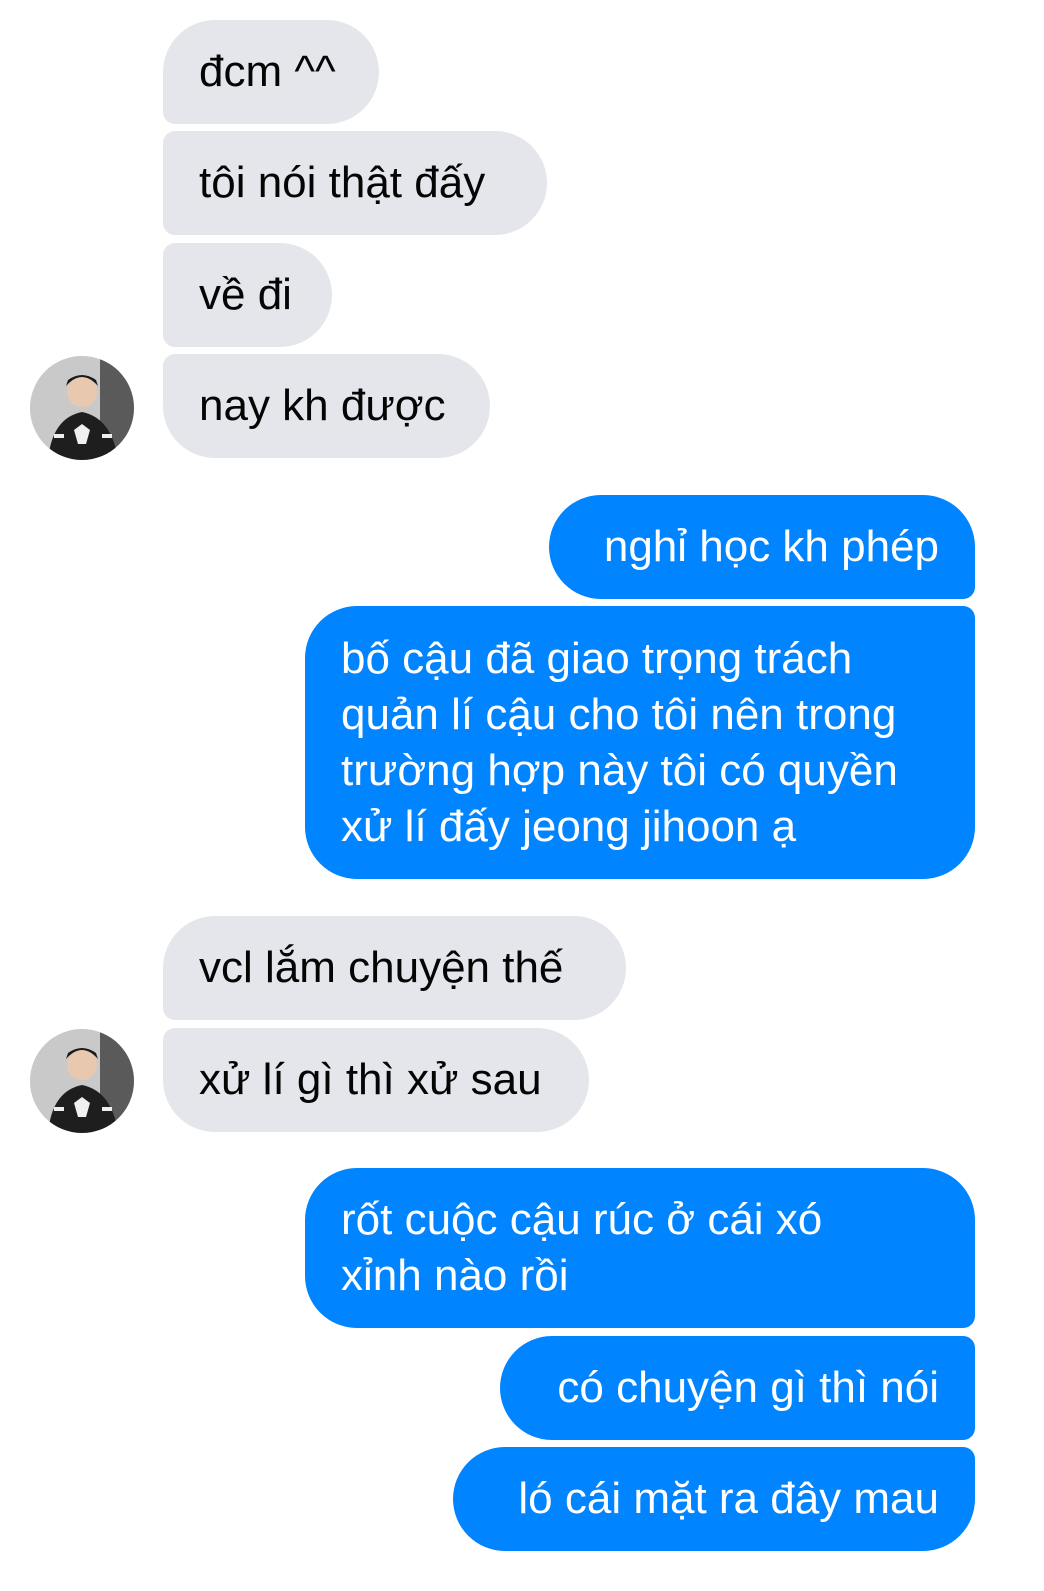  Describe the element at coordinates (247, 295) in the screenshot. I see `incoming-message: về đi` at that location.